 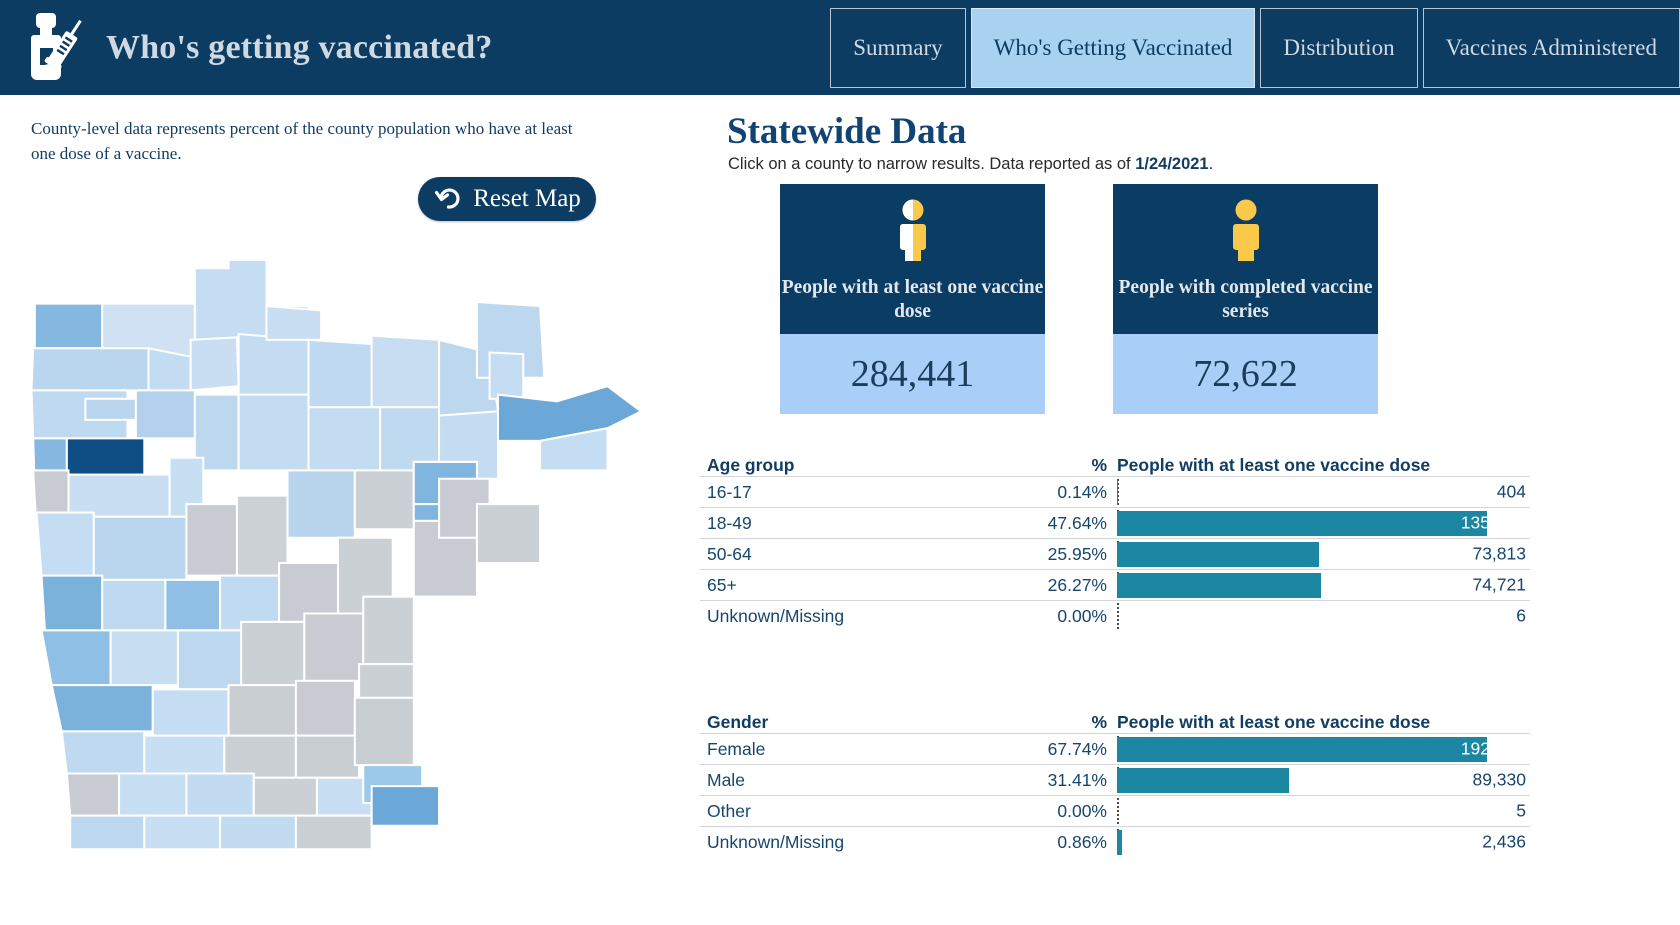 I want to click on page-title: Statewide Data, so click(x=847, y=131).